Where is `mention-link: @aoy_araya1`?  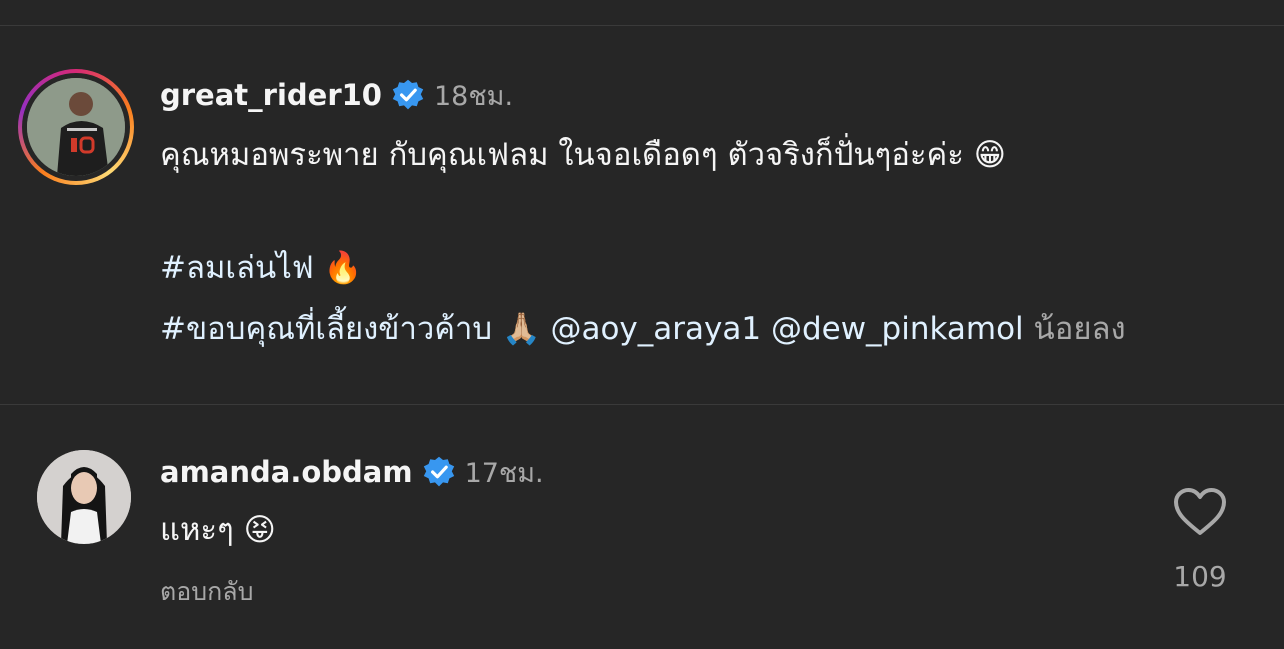 mention-link: @aoy_araya1 is located at coordinates (655, 329).